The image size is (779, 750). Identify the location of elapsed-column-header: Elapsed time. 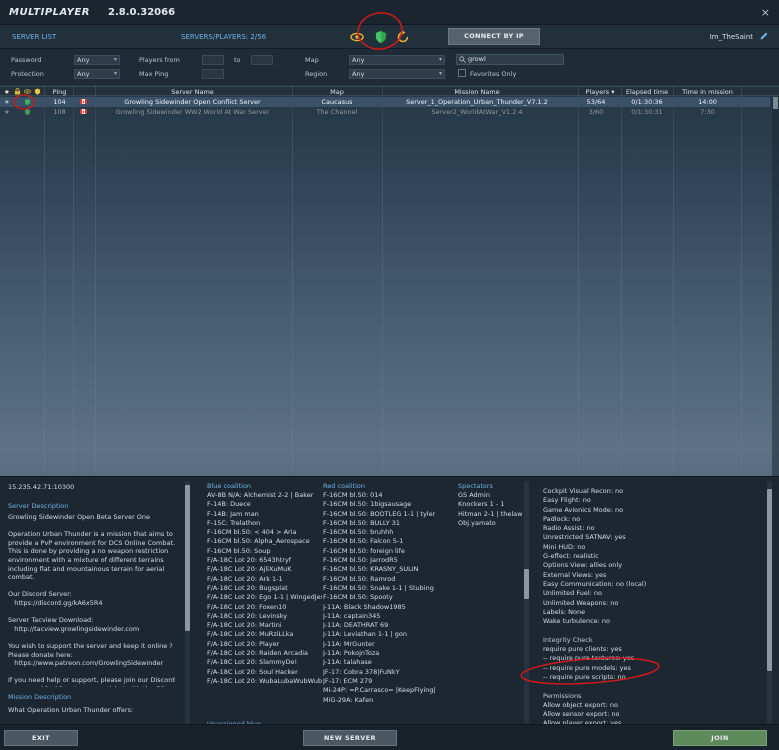
(647, 92).